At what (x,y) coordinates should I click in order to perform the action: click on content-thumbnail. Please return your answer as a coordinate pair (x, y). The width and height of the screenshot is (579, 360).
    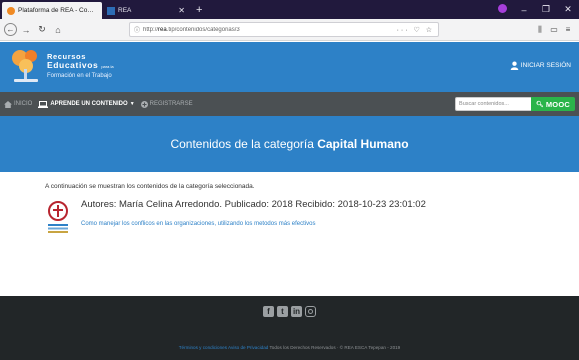
    Looking at the image, I should click on (58, 218).